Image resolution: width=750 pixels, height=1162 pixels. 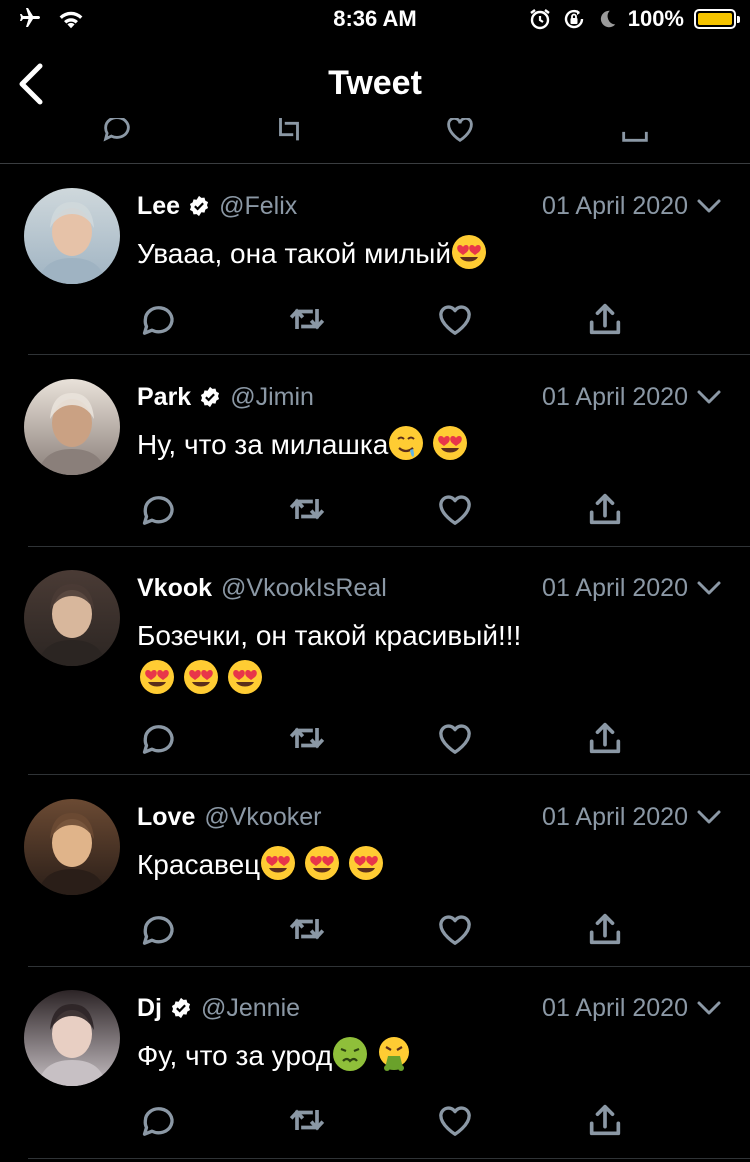 I want to click on moon-icon, so click(x=607, y=19).